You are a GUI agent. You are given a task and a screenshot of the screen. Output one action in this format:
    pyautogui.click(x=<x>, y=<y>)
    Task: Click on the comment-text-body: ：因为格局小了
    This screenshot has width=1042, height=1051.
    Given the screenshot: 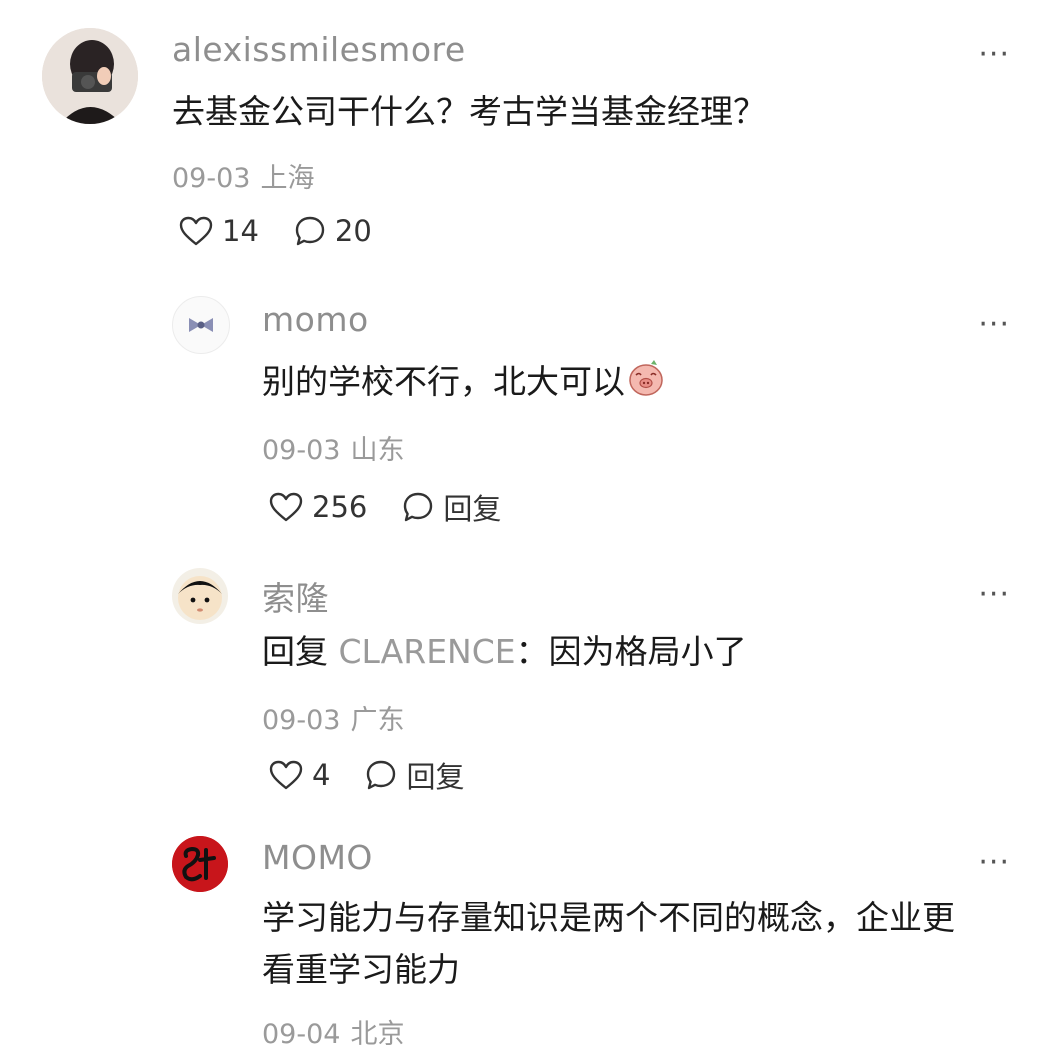 What is the action you would take?
    pyautogui.click(x=631, y=651)
    